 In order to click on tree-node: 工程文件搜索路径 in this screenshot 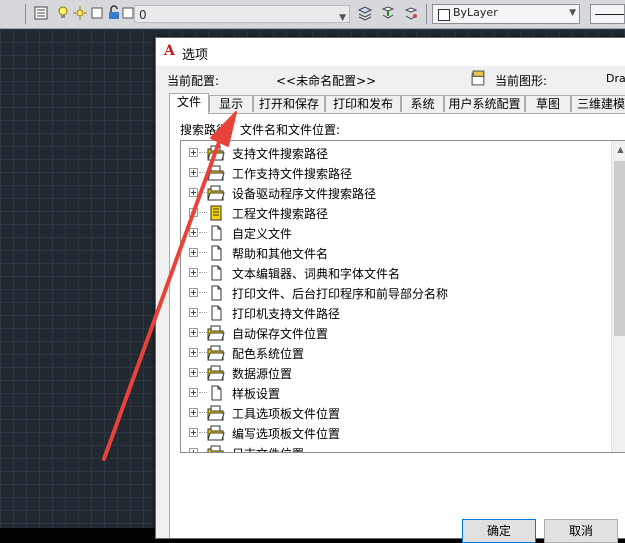, I will do `click(396, 213)`.